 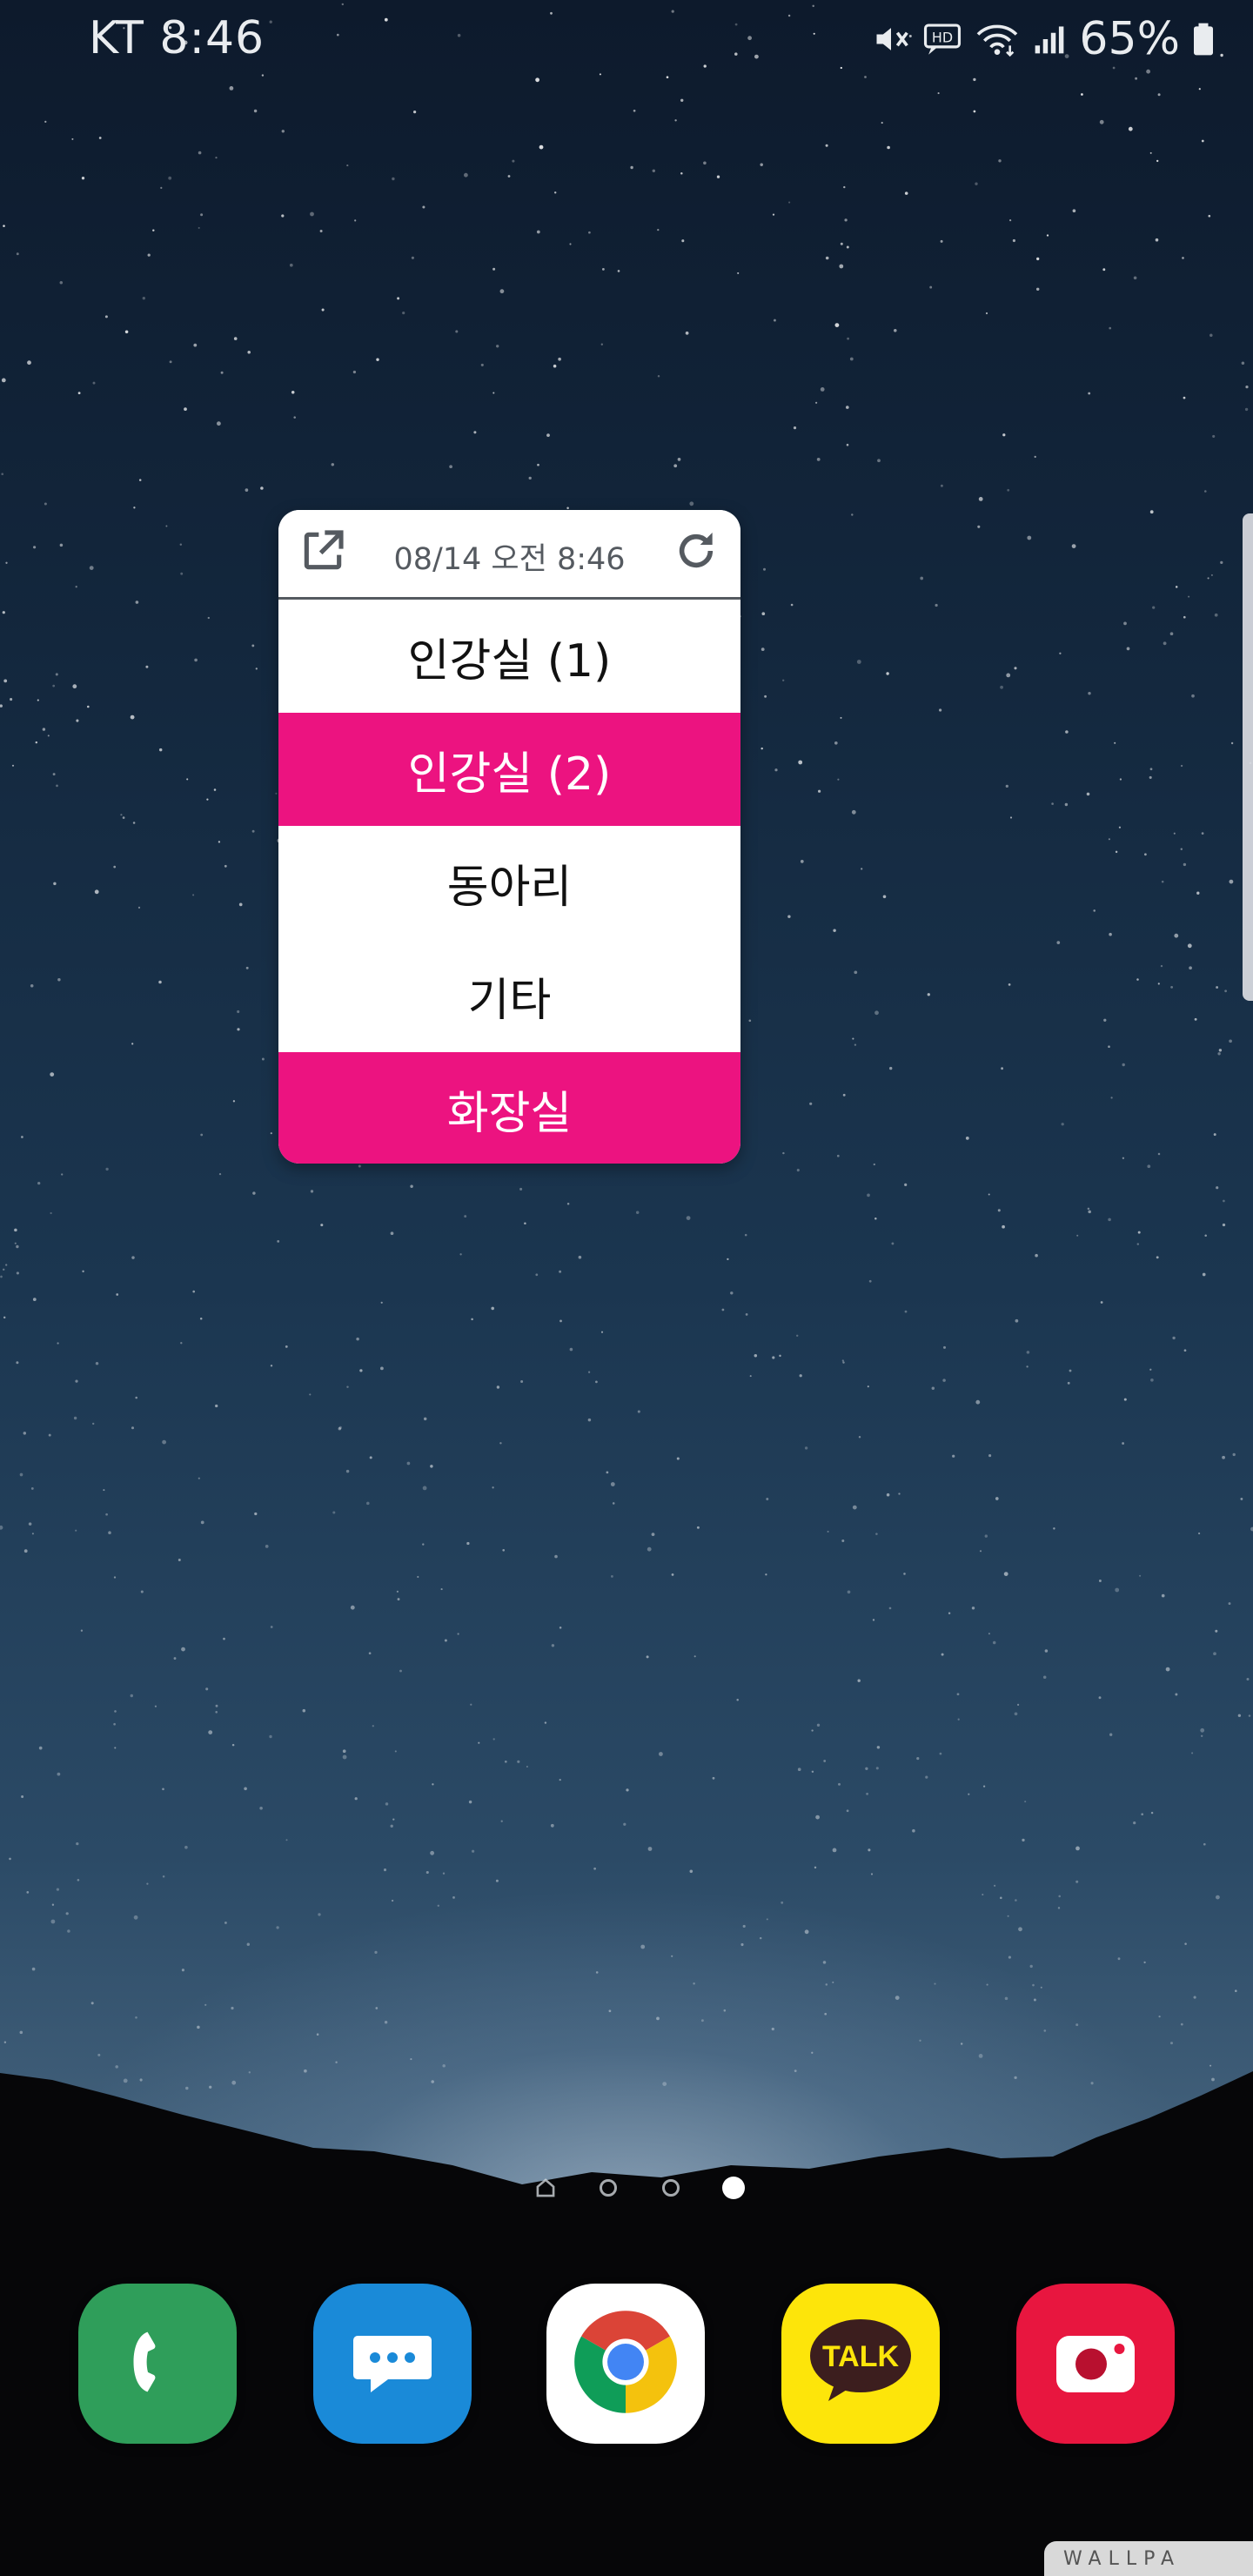 I want to click on wifi-icon, so click(x=997, y=39).